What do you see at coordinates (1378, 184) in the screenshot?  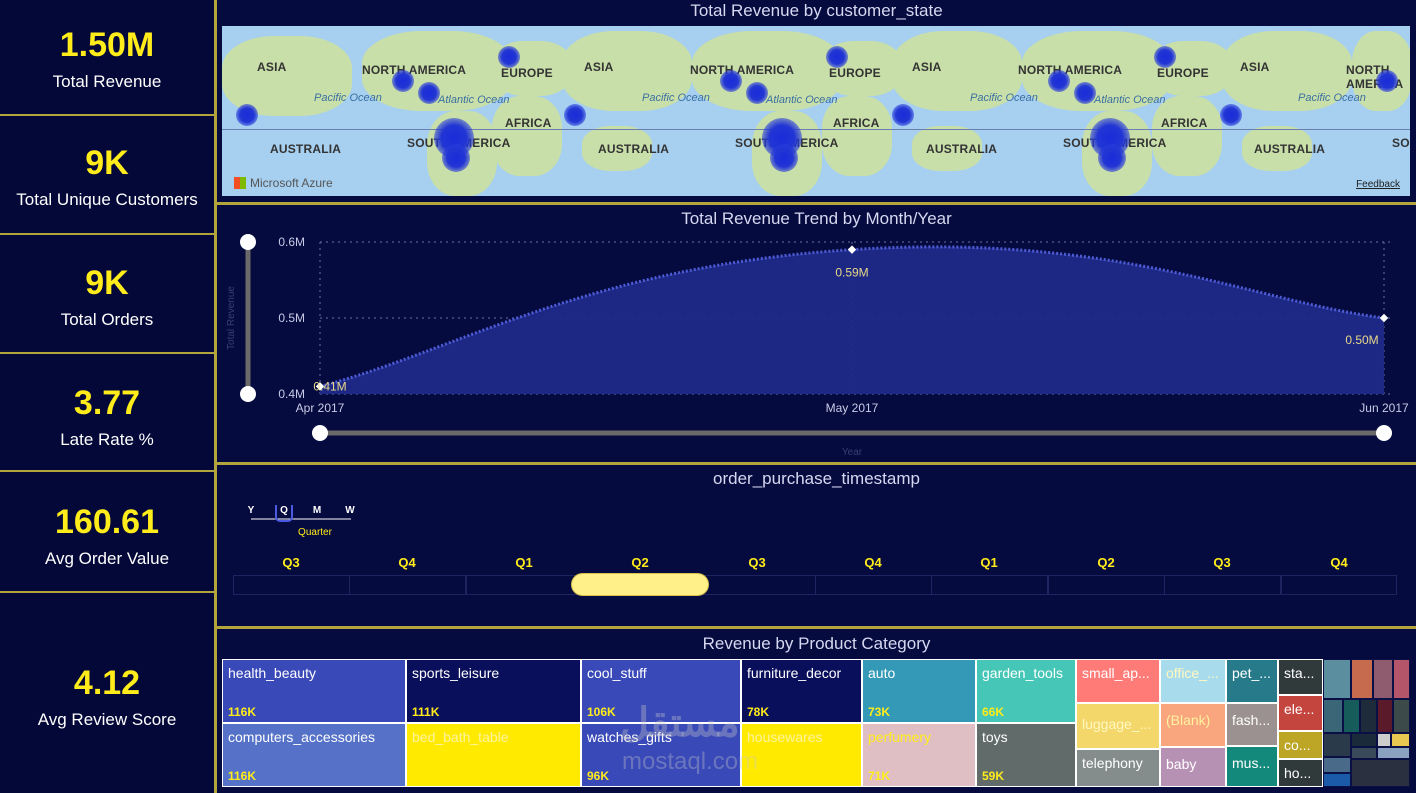 I see `feedback-link: Feedback` at bounding box center [1378, 184].